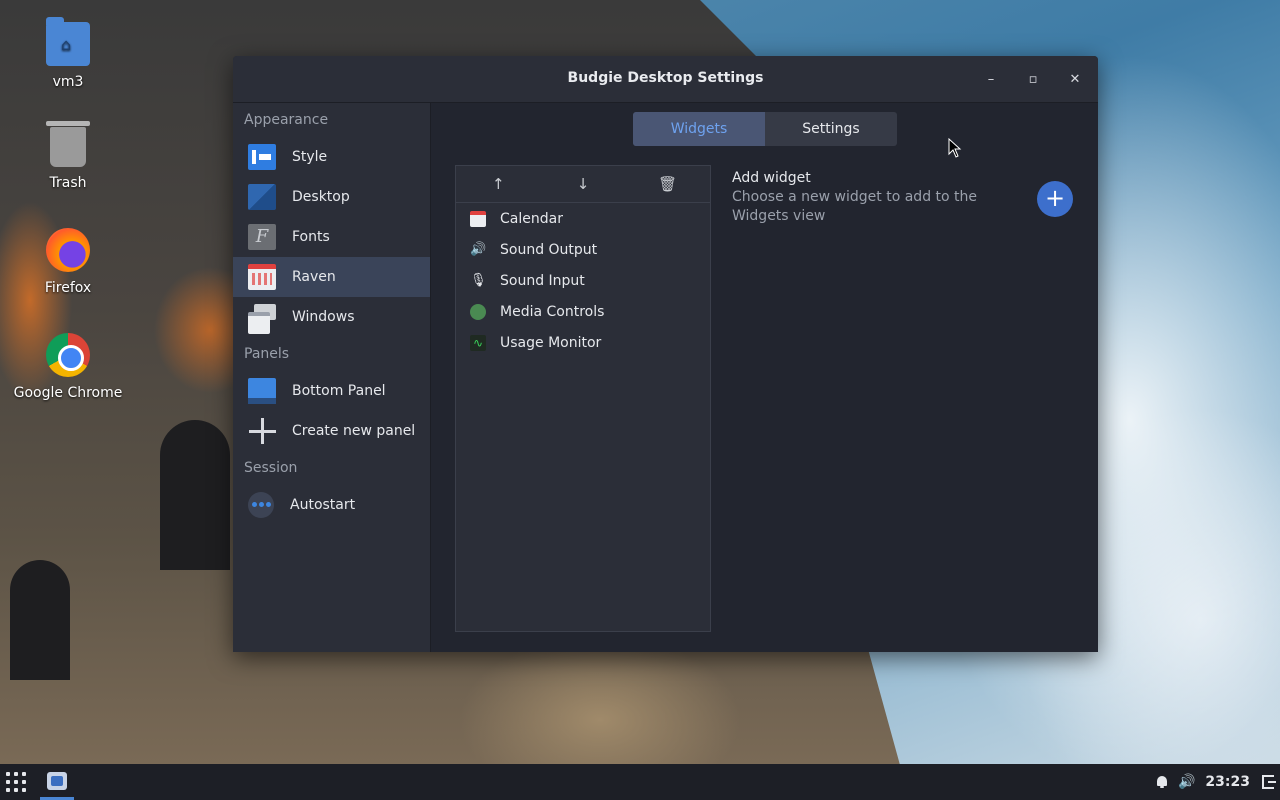 The image size is (1280, 800). I want to click on tab-settings: Settings, so click(831, 129).